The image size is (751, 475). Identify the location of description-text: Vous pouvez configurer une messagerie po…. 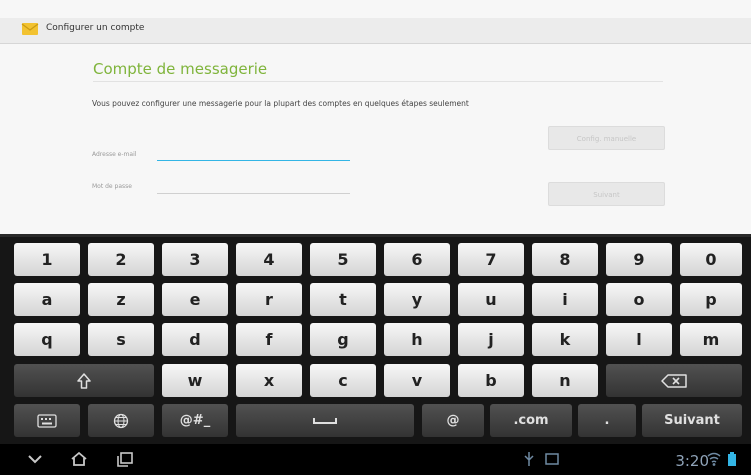
(280, 103).